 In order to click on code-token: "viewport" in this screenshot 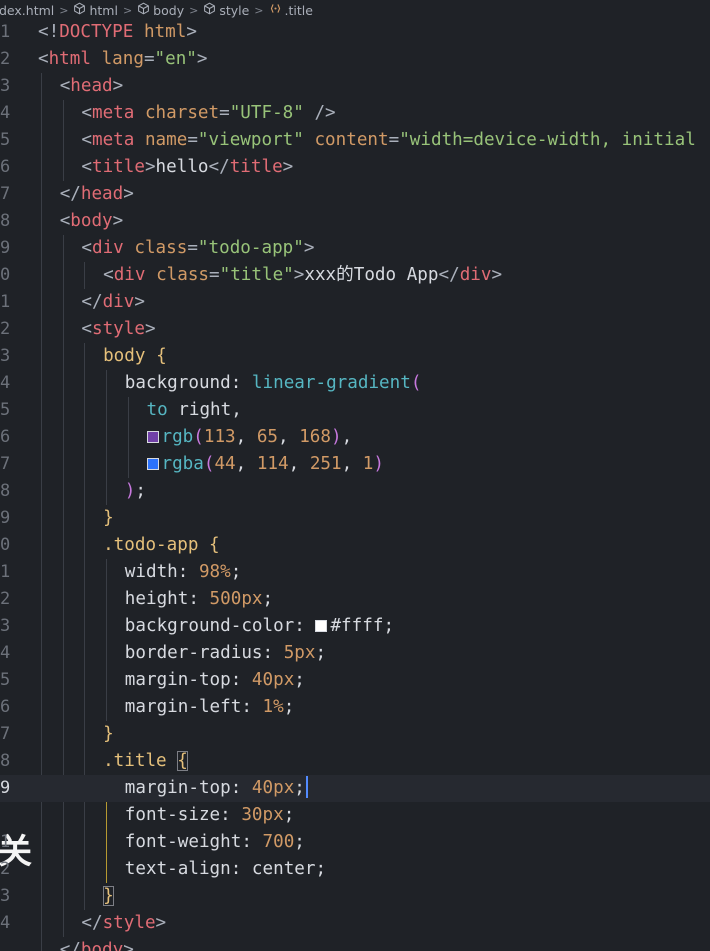, I will do `click(250, 140)`.